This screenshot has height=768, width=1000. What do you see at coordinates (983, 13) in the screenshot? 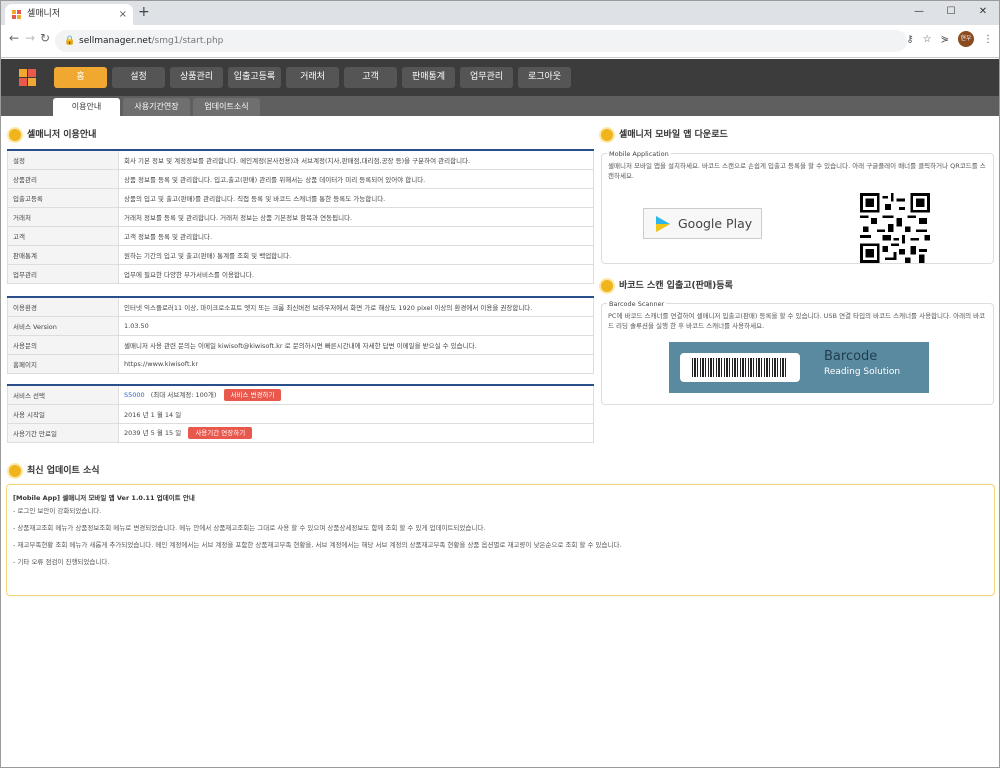
I see `close-window-button: ✕` at bounding box center [983, 13].